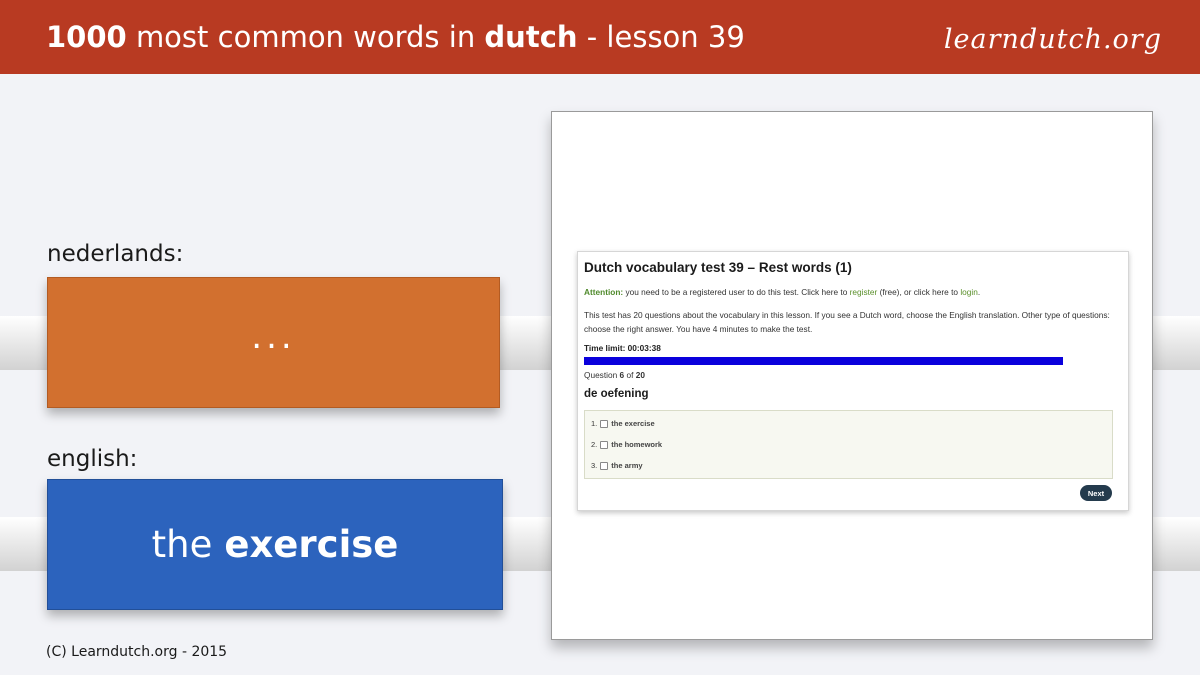 This screenshot has height=675, width=1200. What do you see at coordinates (616, 394) in the screenshot?
I see `question-word: de oefening` at bounding box center [616, 394].